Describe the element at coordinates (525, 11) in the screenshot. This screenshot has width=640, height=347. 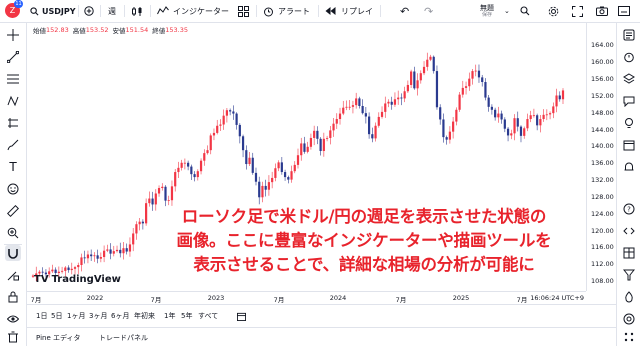
I see `quick-search-button` at that location.